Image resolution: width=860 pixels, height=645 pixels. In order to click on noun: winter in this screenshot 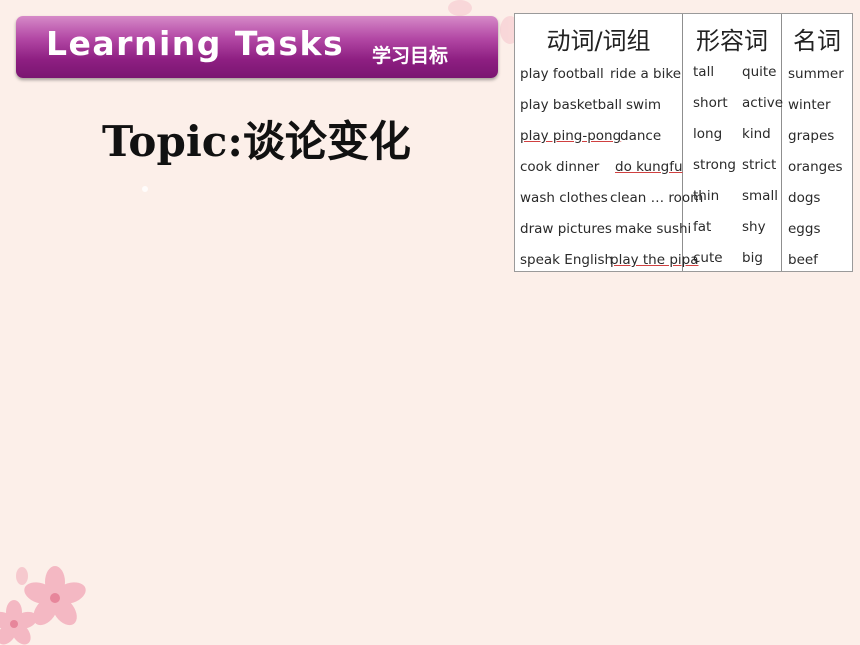, I will do `click(809, 105)`.